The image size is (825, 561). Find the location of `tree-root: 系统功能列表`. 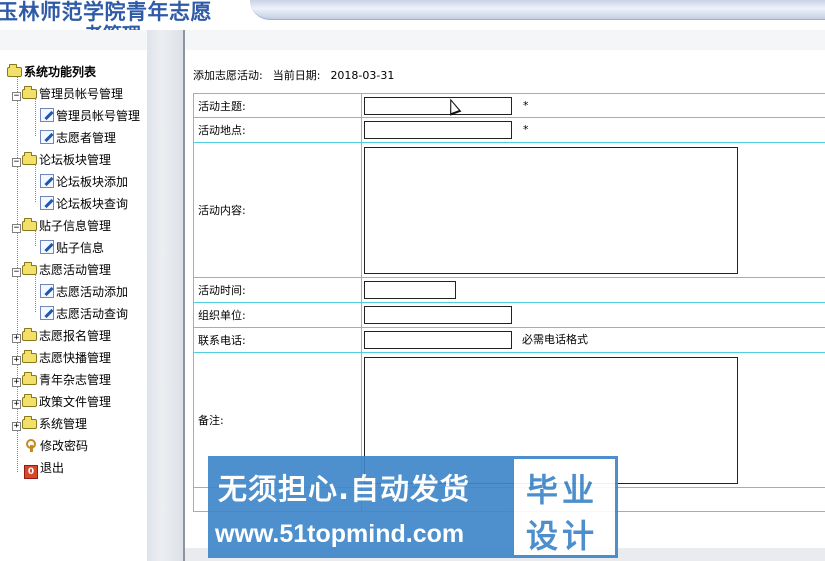

tree-root: 系统功能列表 is located at coordinates (51, 72).